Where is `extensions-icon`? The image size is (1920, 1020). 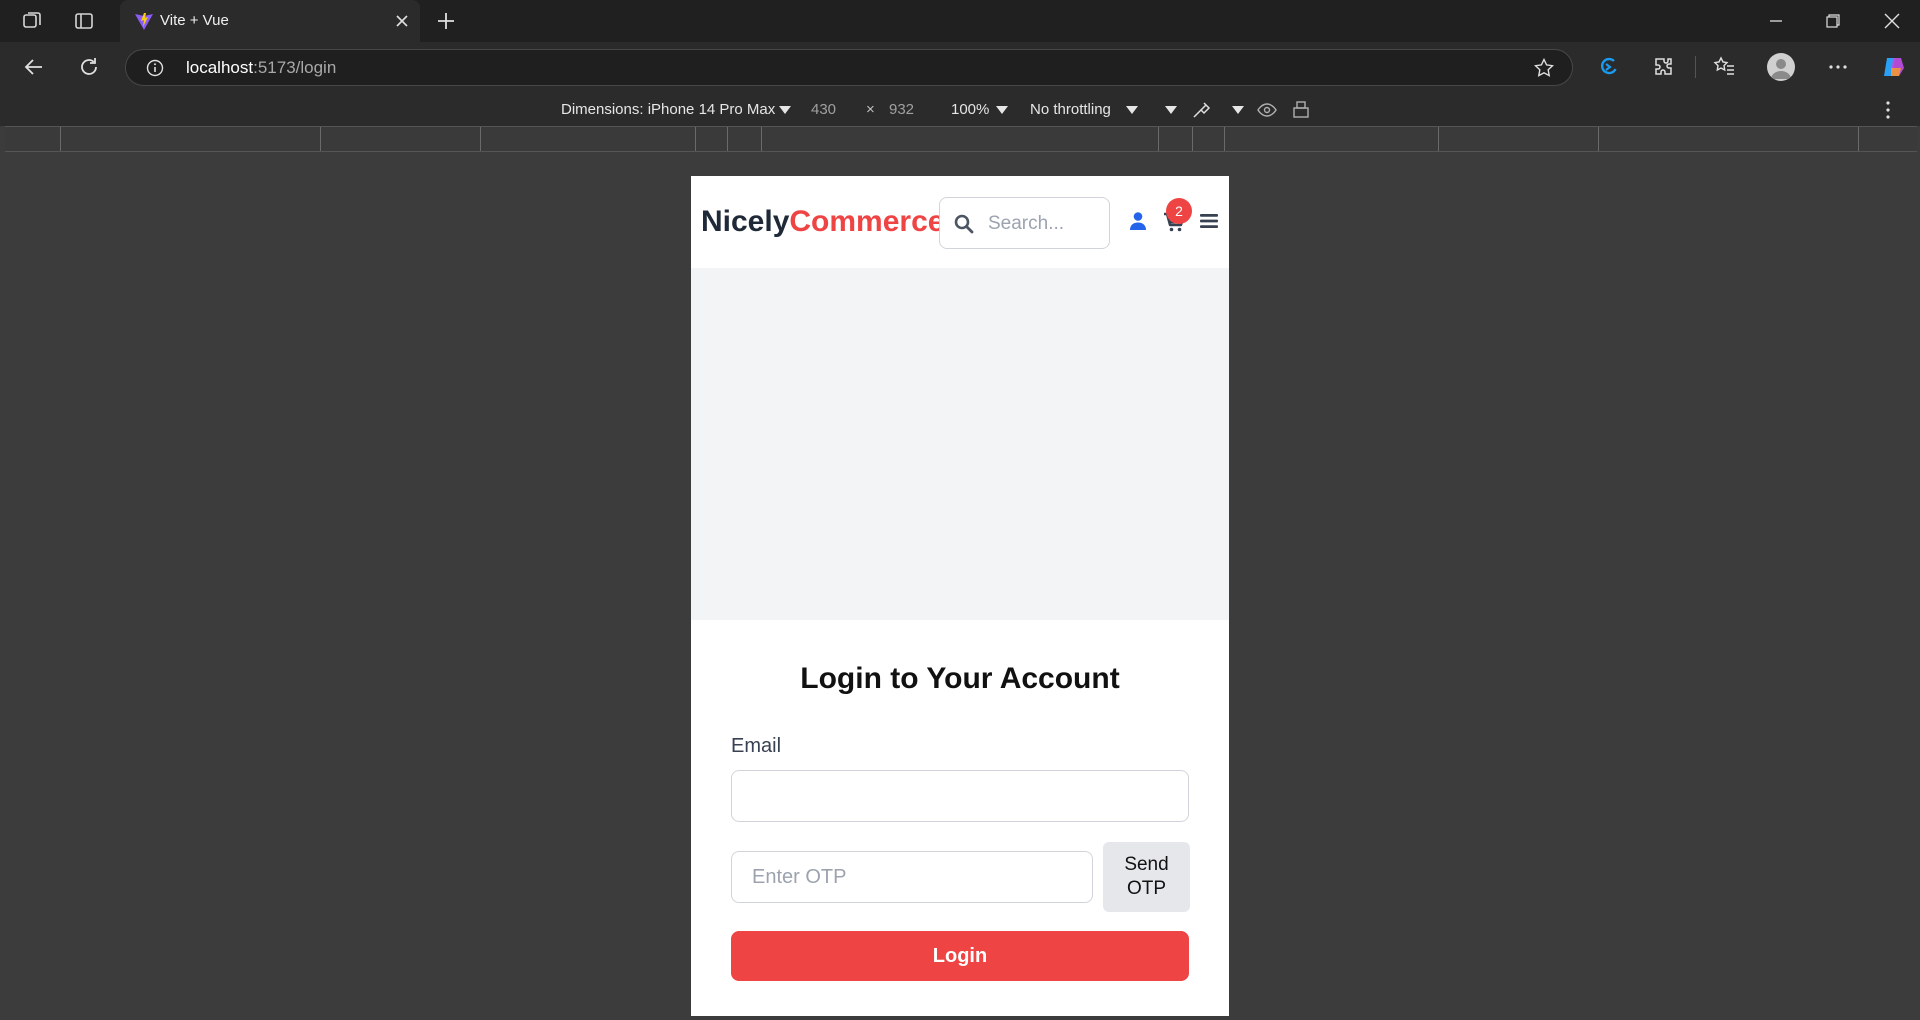 extensions-icon is located at coordinates (1664, 67).